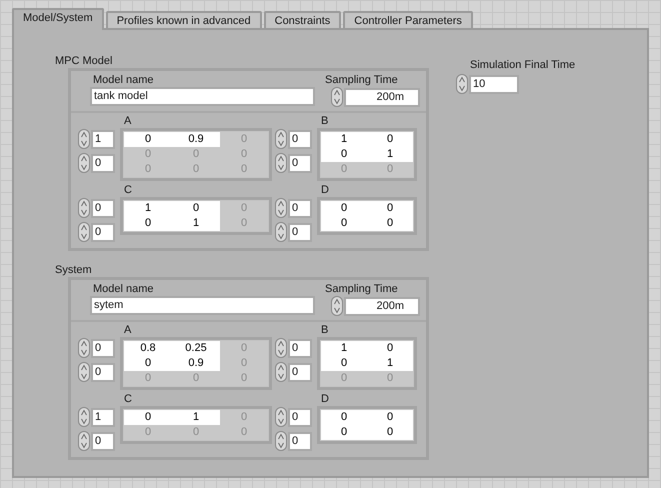  What do you see at coordinates (523, 65) in the screenshot?
I see `field-label: Simulation Final Time` at bounding box center [523, 65].